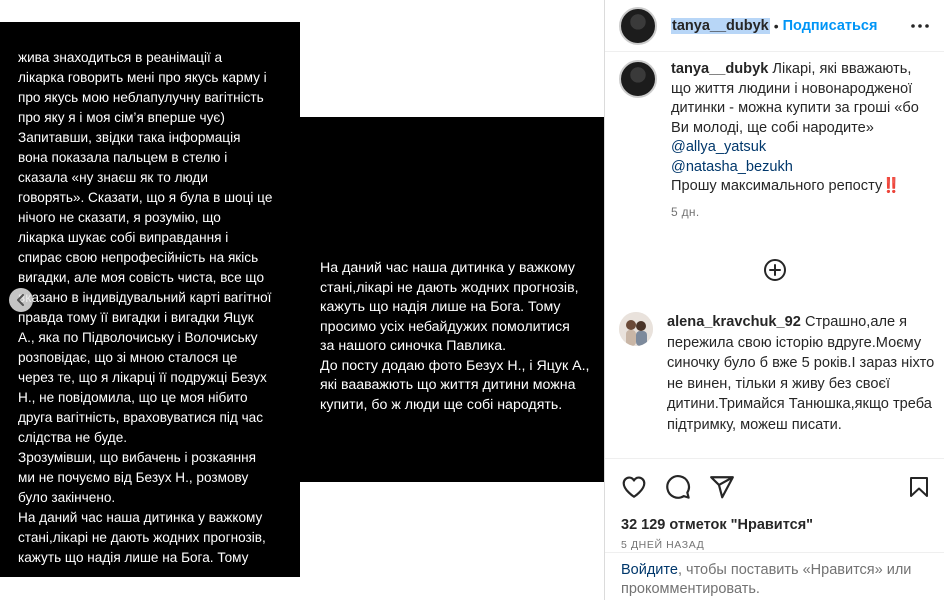  I want to click on chevron-left-icon, so click(20, 300).